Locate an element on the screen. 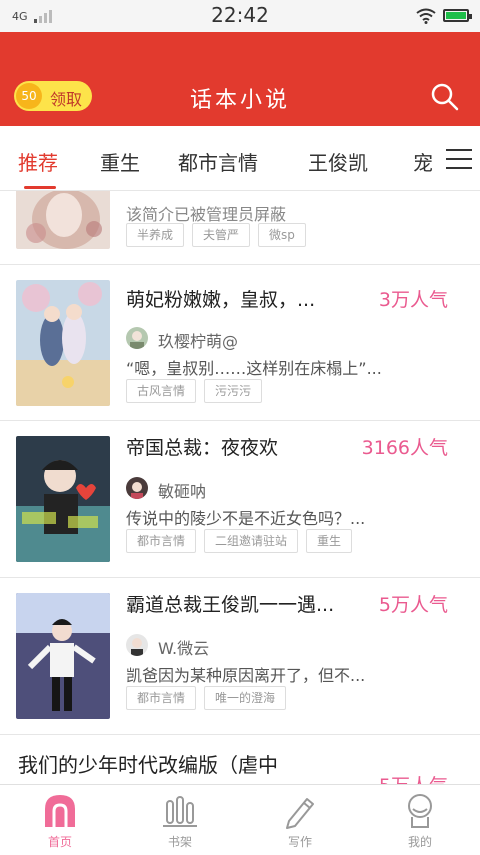 This screenshot has height=855, width=480. home-icon is located at coordinates (60, 811).